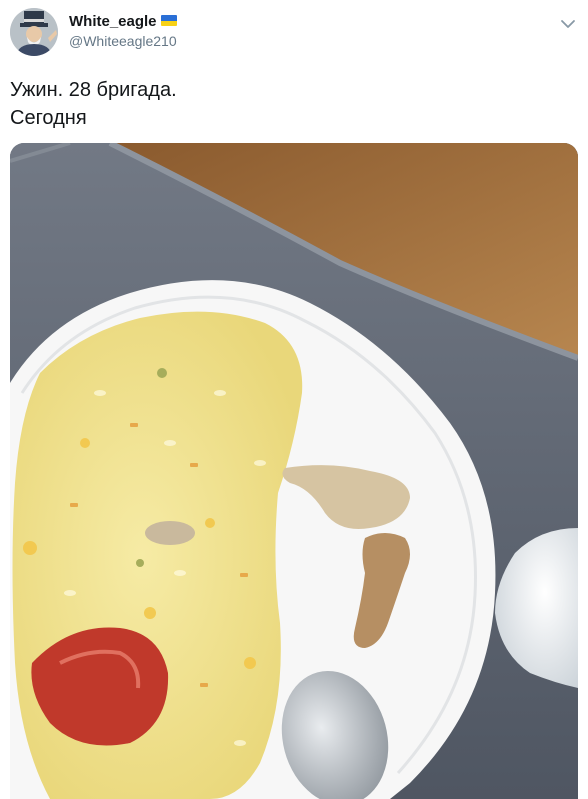  I want to click on meat-bit, so click(170, 533).